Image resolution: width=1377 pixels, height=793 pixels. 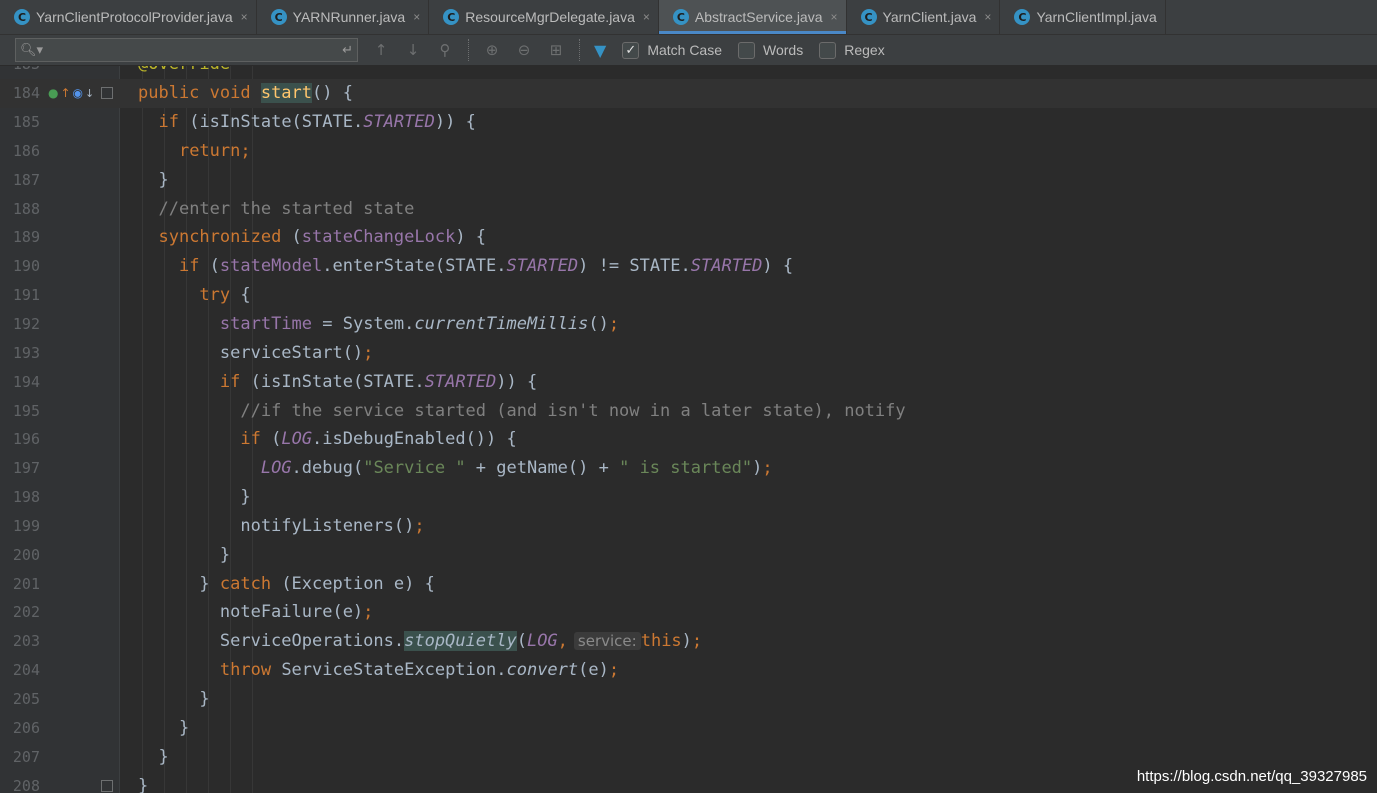 What do you see at coordinates (26, 641) in the screenshot?
I see `line-number: 203` at bounding box center [26, 641].